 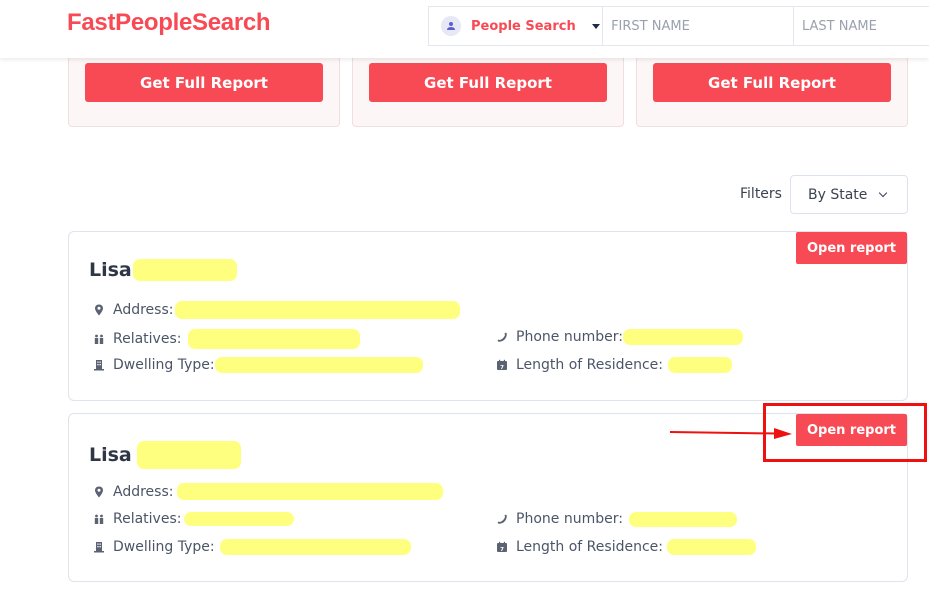 I want to click on logo: FastPeopleSearch, so click(x=169, y=23).